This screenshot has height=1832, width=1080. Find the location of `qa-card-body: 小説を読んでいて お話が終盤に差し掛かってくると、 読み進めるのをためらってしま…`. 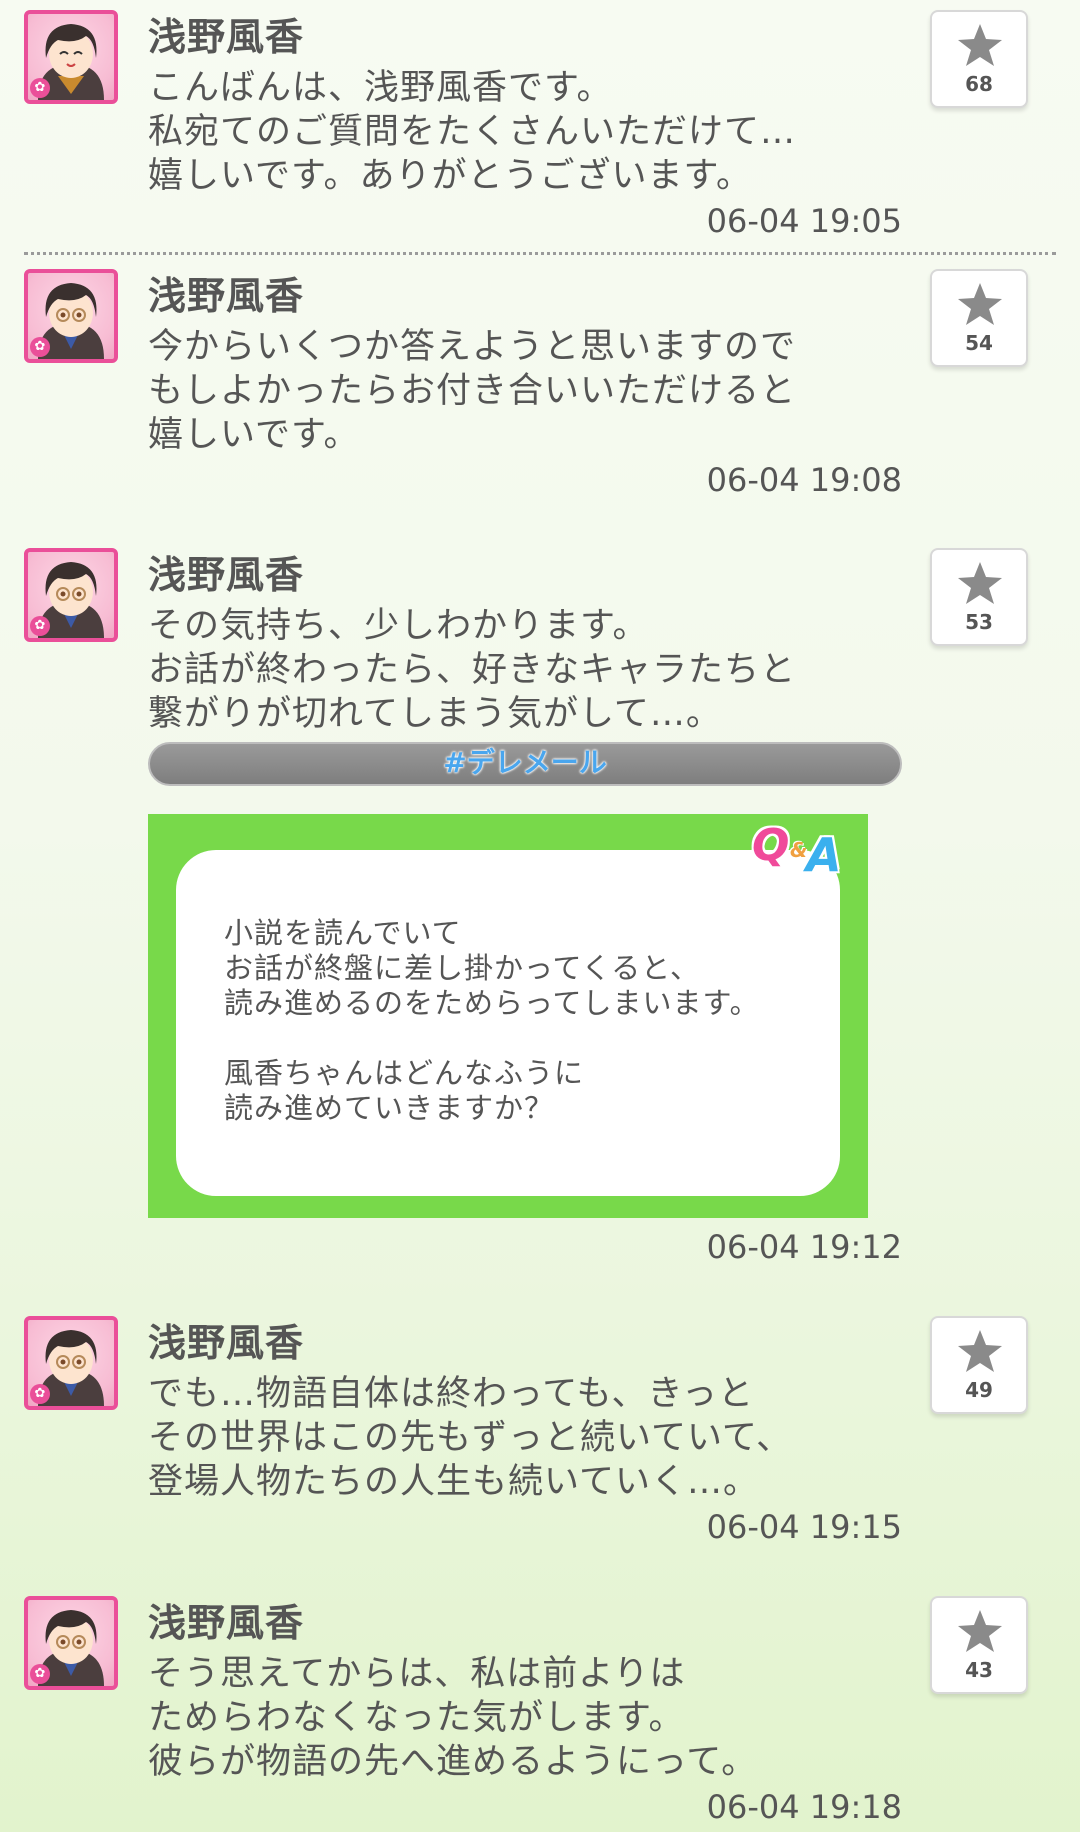

qa-card-body: 小説を読んでいて お話が終盤に差し掛かってくると、 読み進めるのをためらってしま… is located at coordinates (508, 1023).